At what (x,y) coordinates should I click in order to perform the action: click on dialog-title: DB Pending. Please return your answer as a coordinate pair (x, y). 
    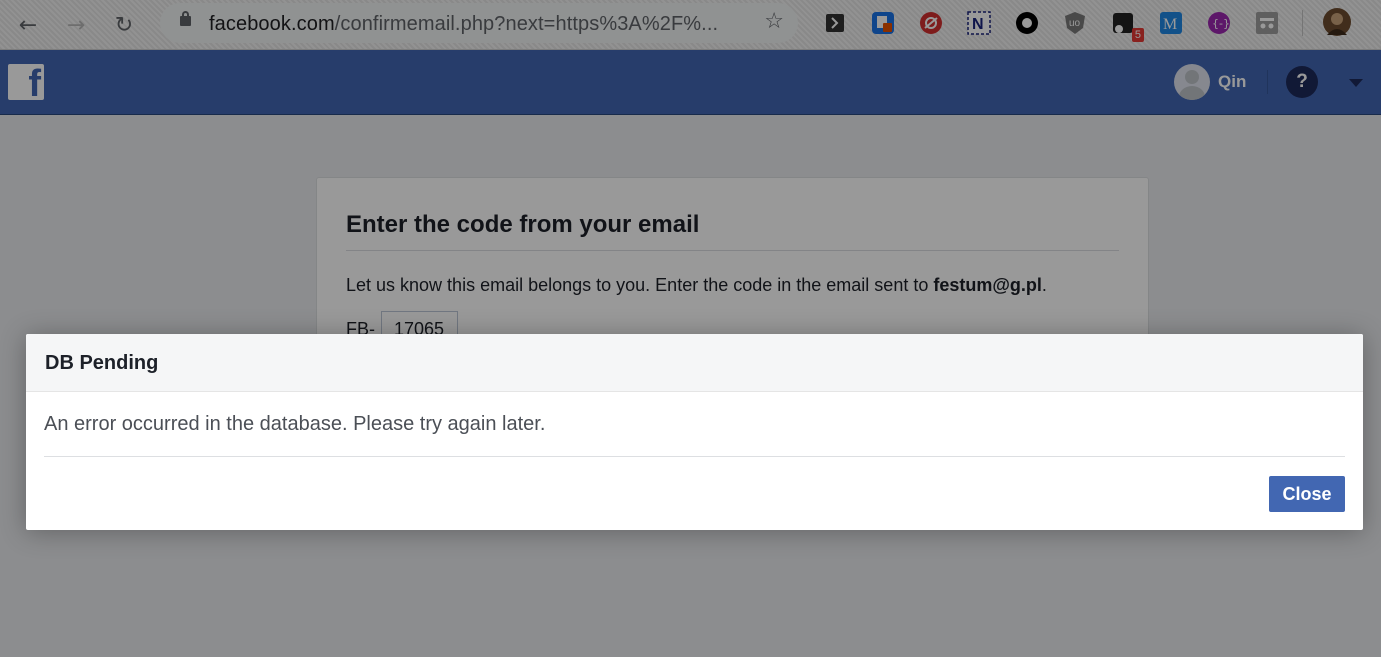
    Looking at the image, I should click on (102, 363).